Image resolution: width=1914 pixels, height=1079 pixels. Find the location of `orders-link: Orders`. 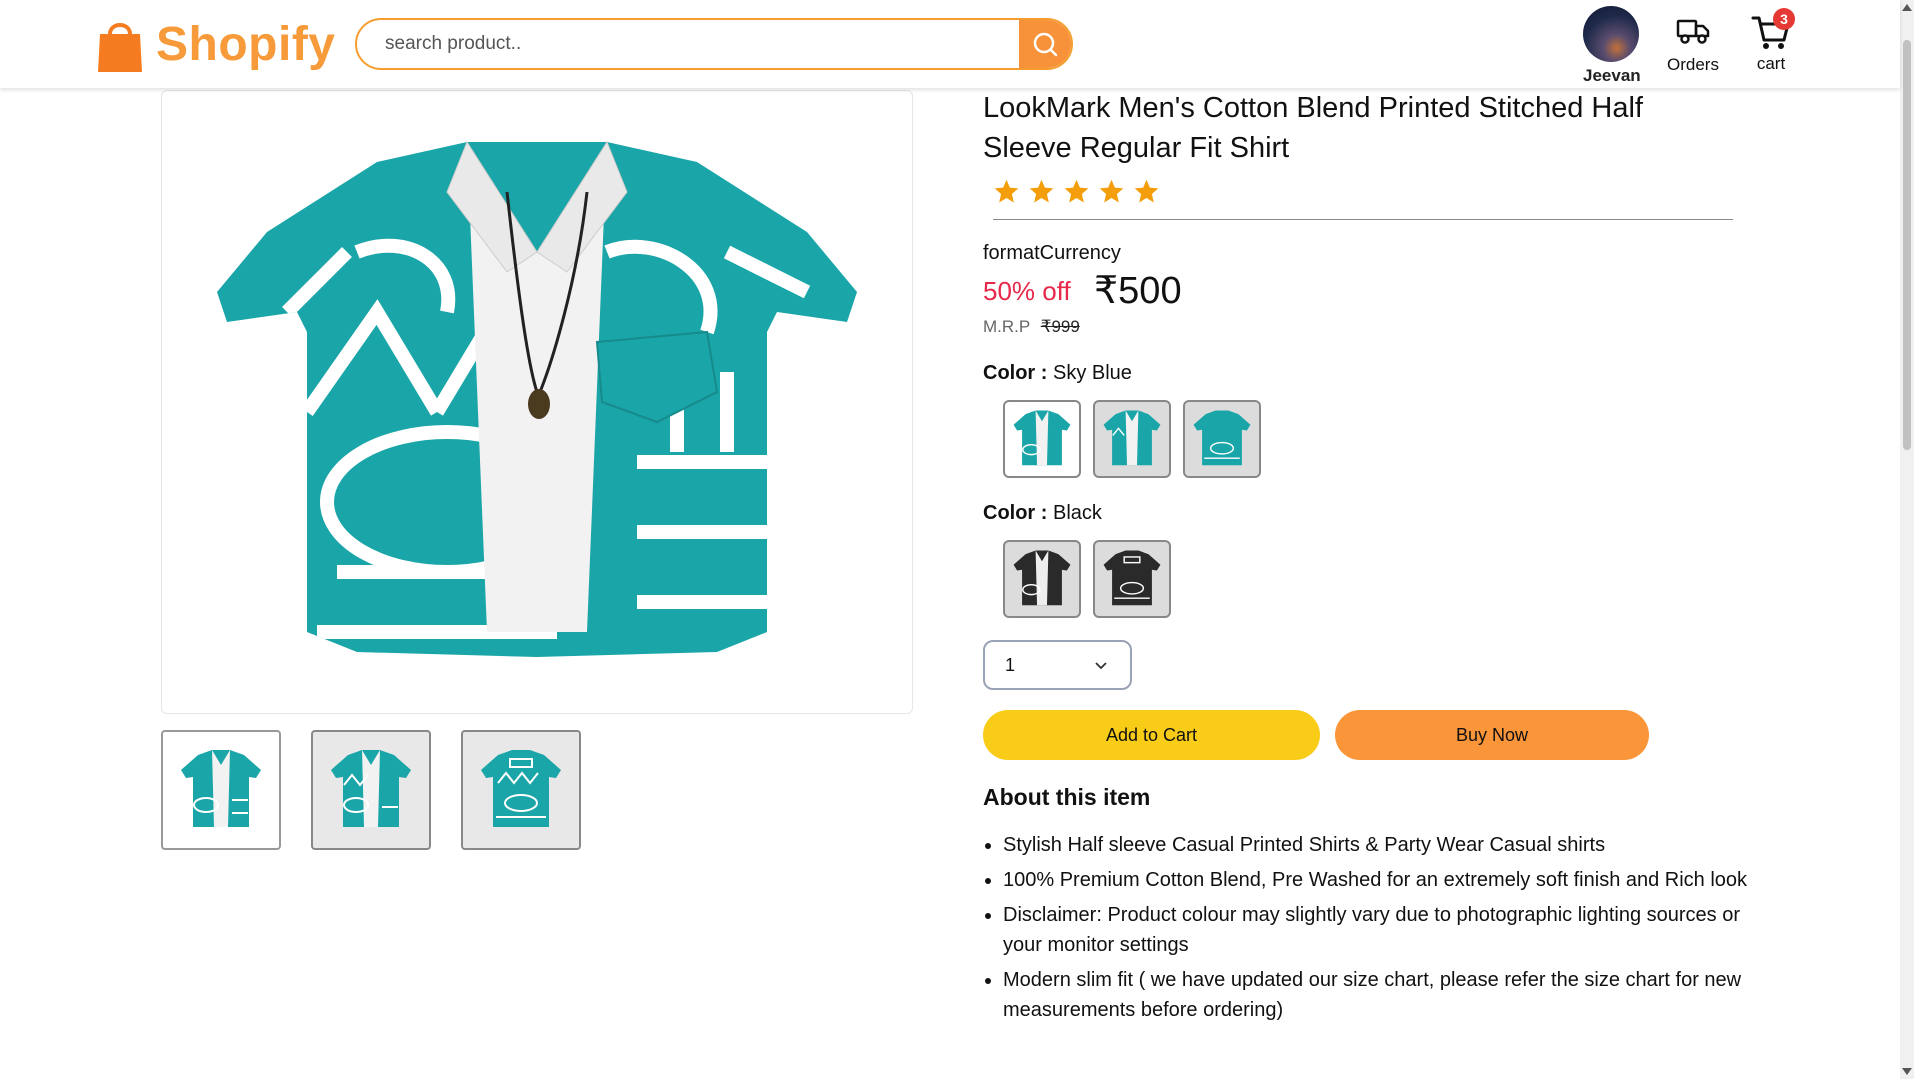

orders-link: Orders is located at coordinates (1693, 45).